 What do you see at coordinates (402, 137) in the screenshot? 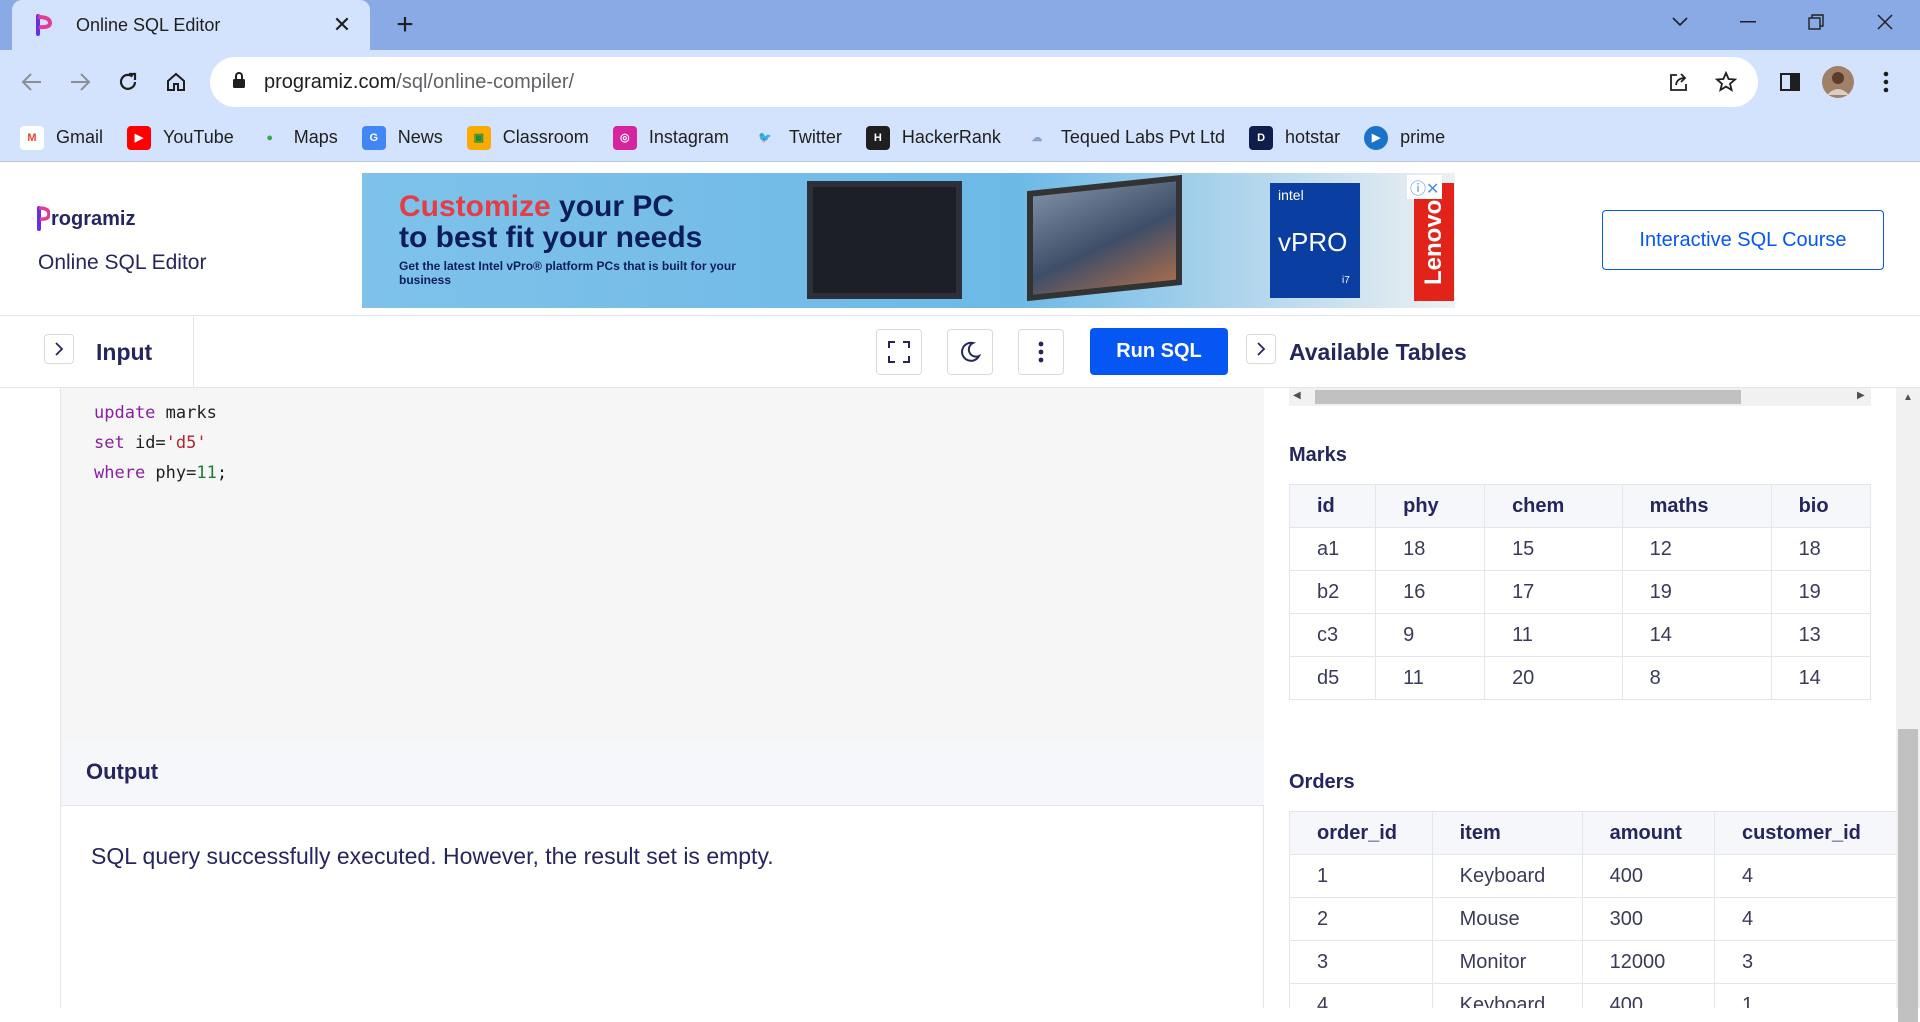
I see `bookmark-news: G News` at bounding box center [402, 137].